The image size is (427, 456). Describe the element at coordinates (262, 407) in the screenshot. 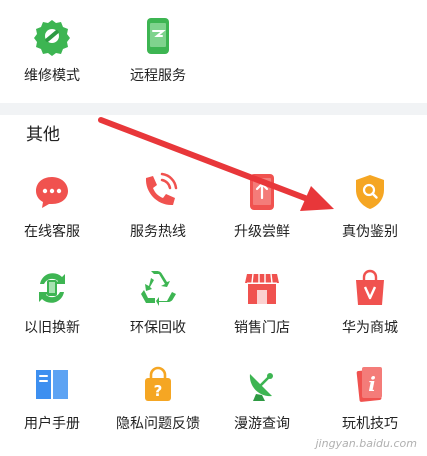

I see `tile-roaming-query: 漫游查询` at that location.